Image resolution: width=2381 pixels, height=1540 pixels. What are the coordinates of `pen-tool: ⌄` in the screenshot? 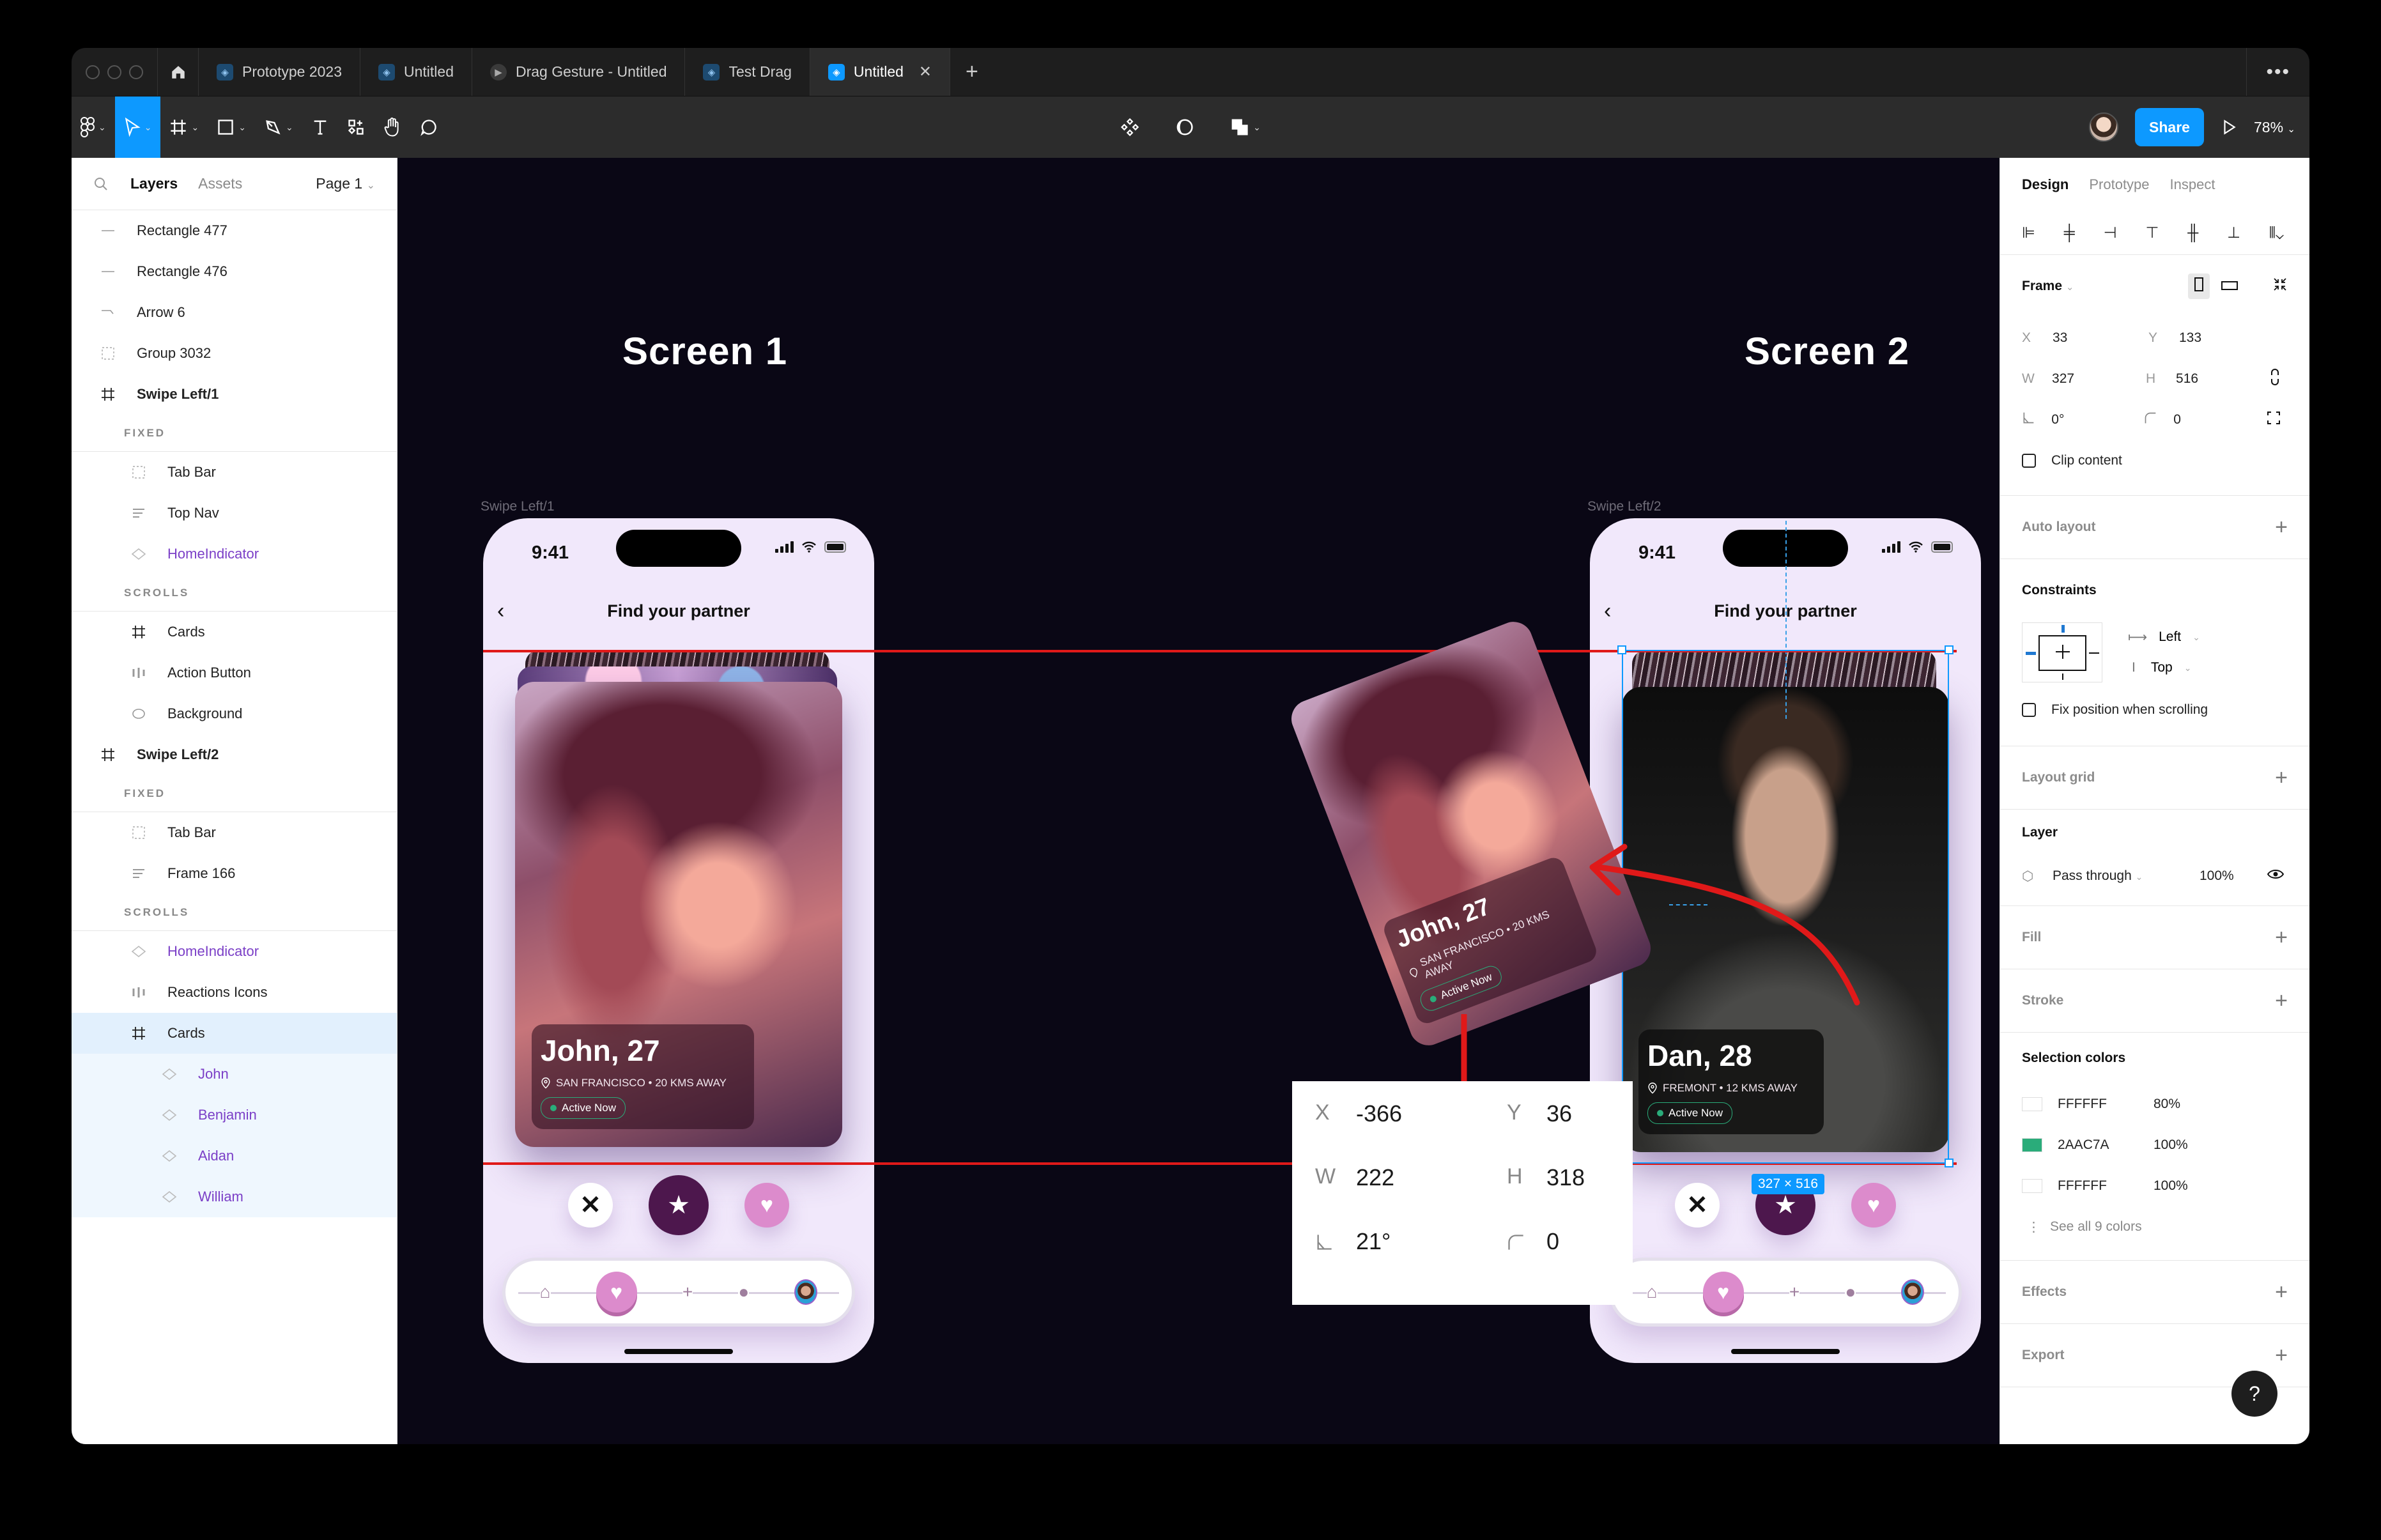 It's located at (278, 127).